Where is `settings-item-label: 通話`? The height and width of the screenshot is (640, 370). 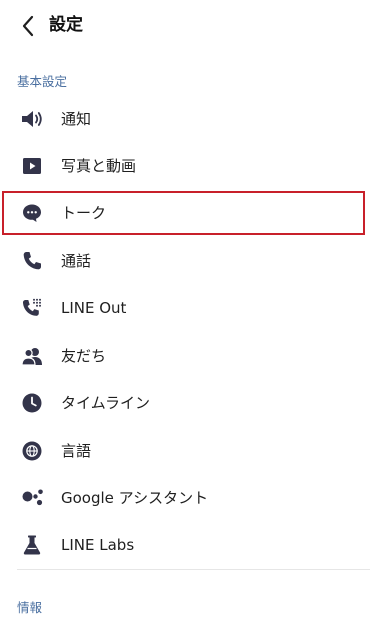
settings-item-label: 通話 is located at coordinates (76, 261).